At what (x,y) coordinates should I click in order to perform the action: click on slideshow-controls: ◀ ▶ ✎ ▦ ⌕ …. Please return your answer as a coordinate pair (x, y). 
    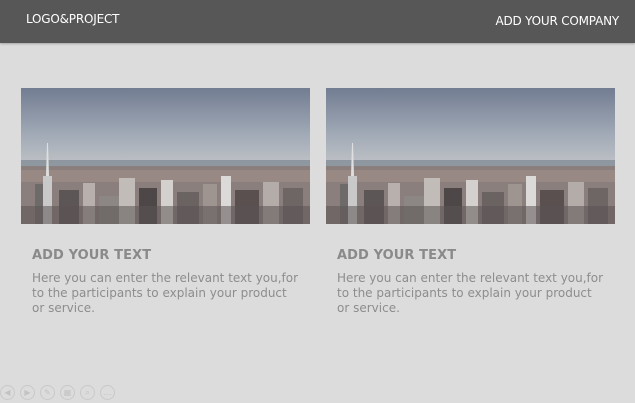
    Looking at the image, I should click on (57, 393).